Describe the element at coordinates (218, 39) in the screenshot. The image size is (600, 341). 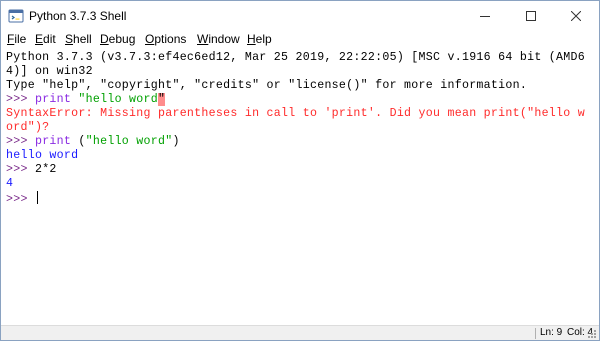
I see `menu-window: Window` at that location.